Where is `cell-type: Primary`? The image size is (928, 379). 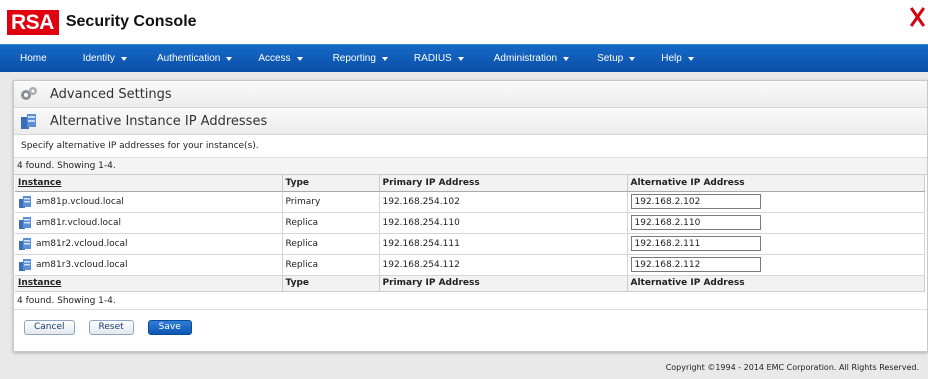 cell-type: Primary is located at coordinates (331, 202).